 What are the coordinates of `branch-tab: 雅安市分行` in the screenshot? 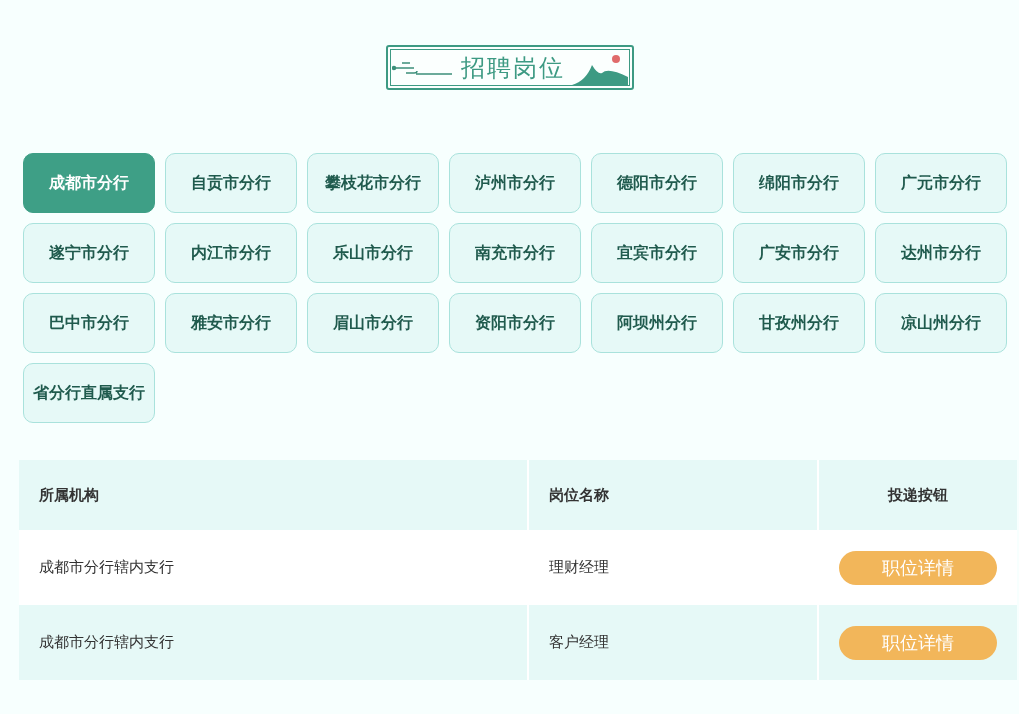 It's located at (231, 323).